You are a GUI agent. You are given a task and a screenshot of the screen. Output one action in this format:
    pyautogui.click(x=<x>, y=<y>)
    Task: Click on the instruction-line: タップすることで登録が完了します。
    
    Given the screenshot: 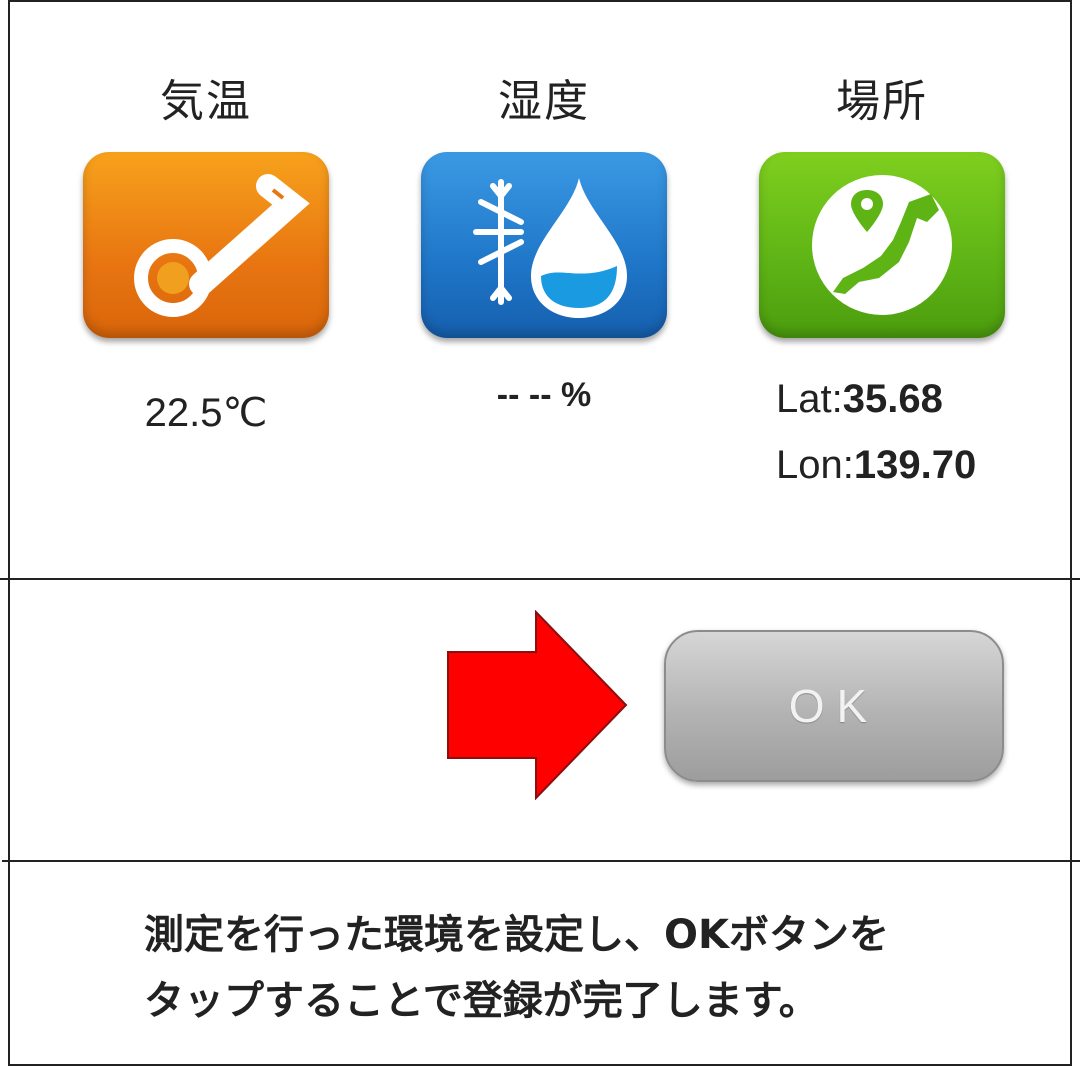 What is the action you would take?
    pyautogui.click(x=481, y=1001)
    